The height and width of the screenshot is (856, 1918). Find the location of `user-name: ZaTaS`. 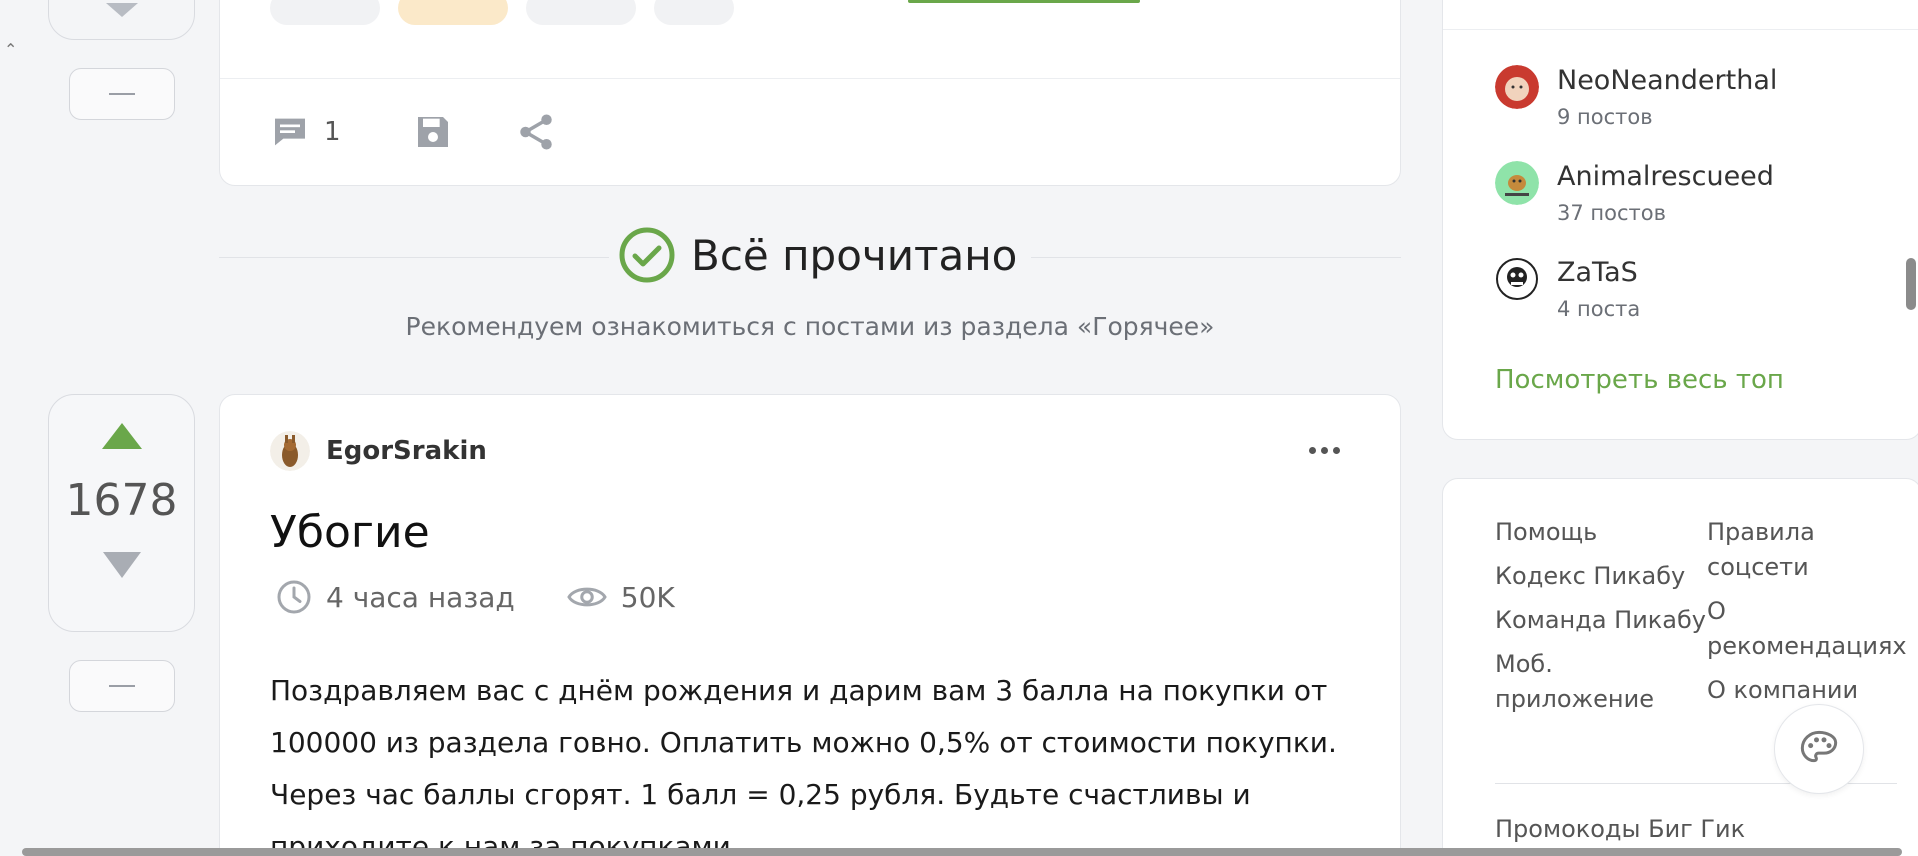

user-name: ZaTaS is located at coordinates (1598, 273).